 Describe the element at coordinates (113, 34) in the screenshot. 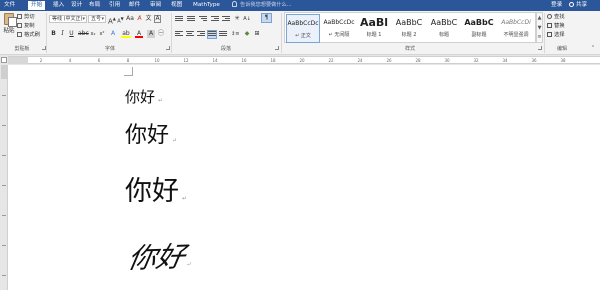

I see `text-effects-icon: A` at that location.